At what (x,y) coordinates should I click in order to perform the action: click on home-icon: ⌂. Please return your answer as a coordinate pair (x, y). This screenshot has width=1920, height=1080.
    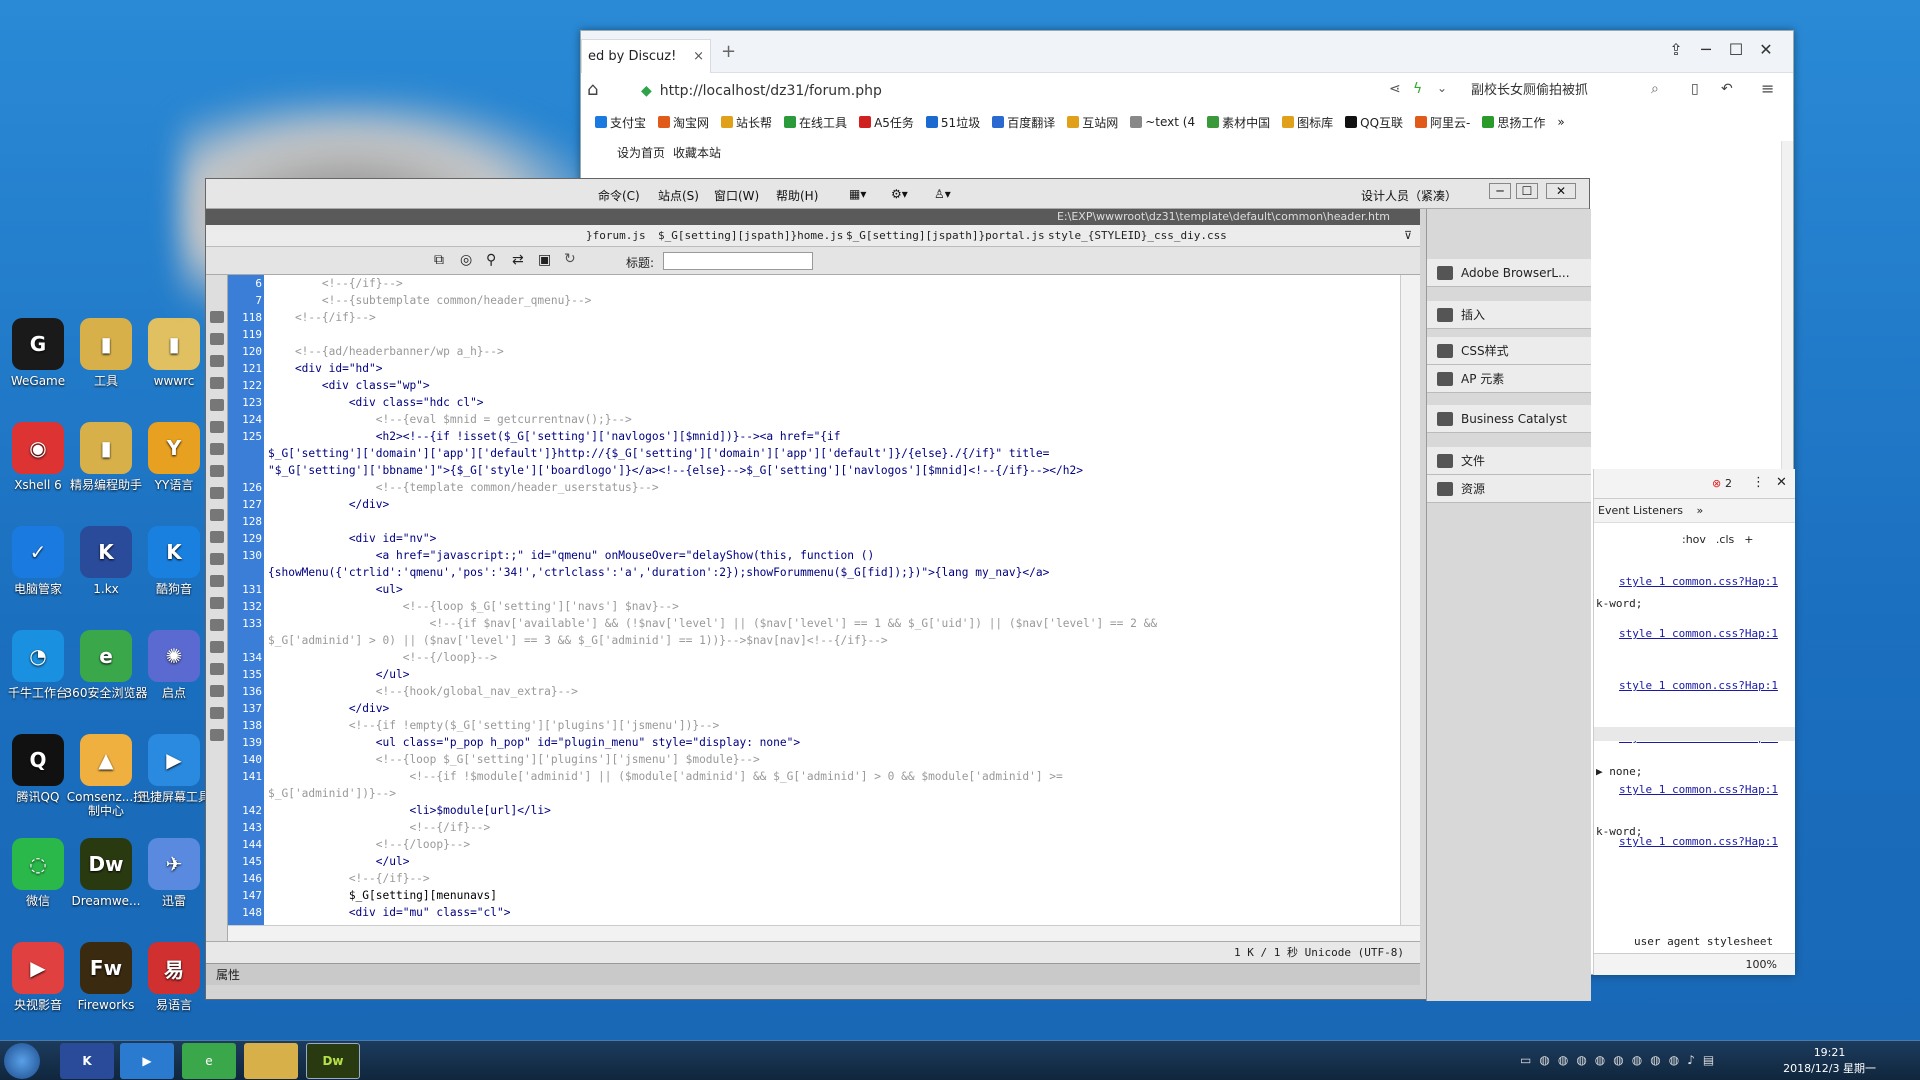
    Looking at the image, I should click on (592, 89).